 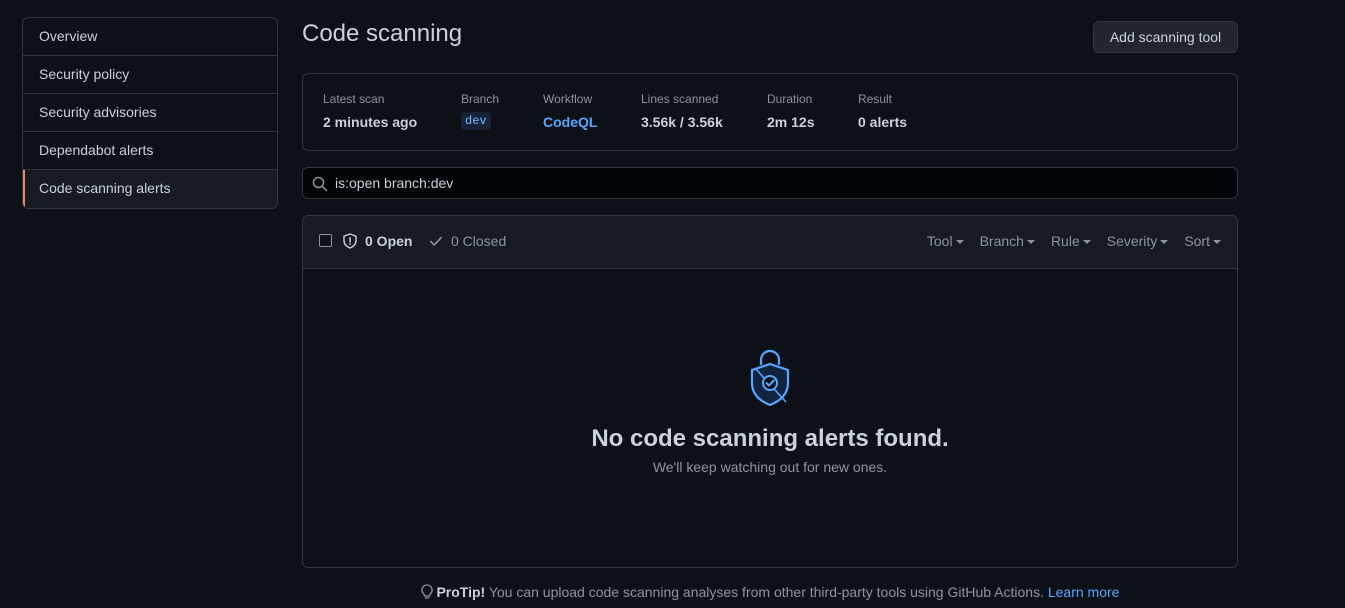 What do you see at coordinates (370, 111) in the screenshot?
I see `latest-scan: Latest scan 2 minutes ago` at bounding box center [370, 111].